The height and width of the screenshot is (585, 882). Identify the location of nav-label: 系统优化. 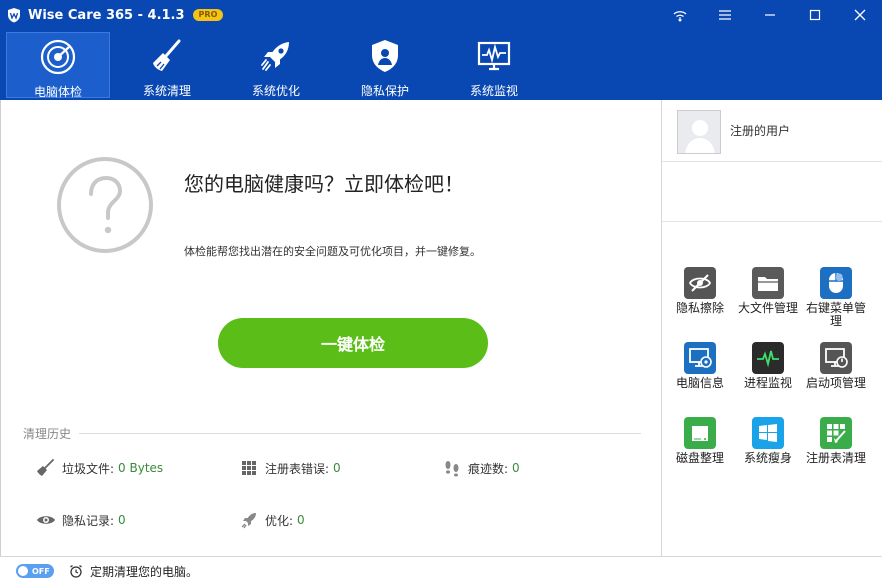
(275, 91).